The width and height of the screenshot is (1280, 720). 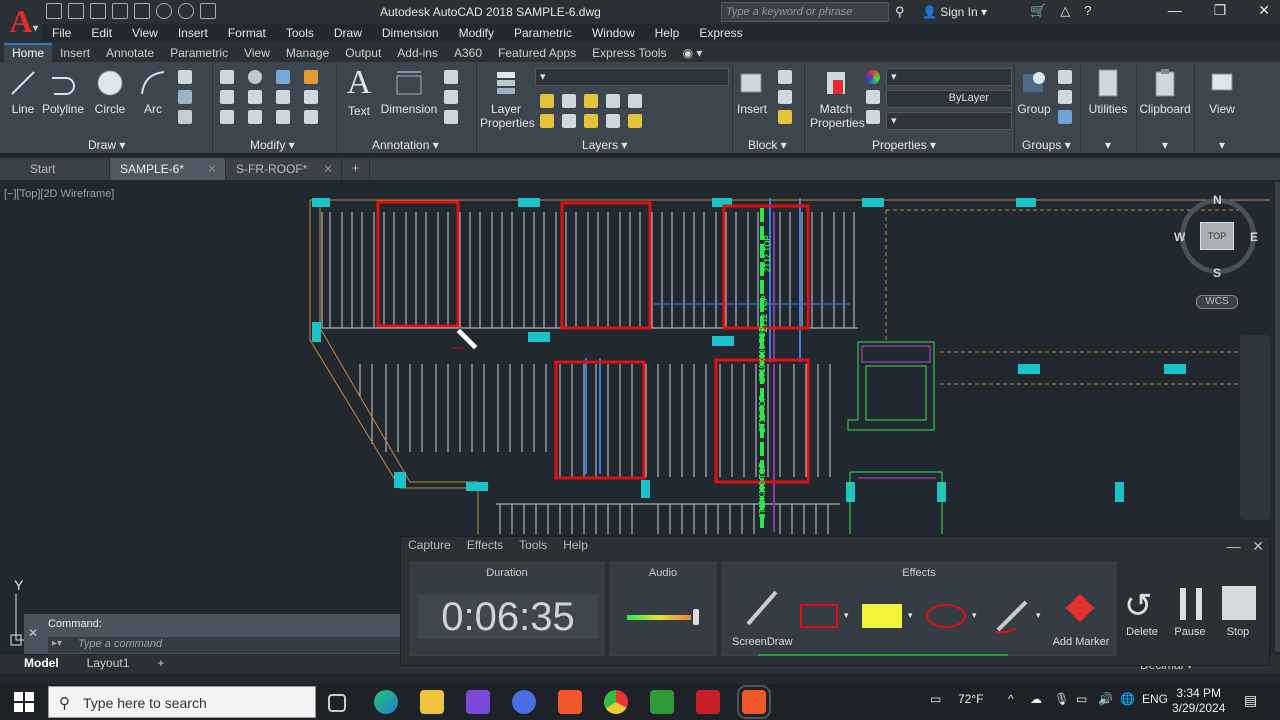 What do you see at coordinates (284, 169) in the screenshot?
I see `doc-tab-s-fr-roof: S-FR-ROOF* ✕` at bounding box center [284, 169].